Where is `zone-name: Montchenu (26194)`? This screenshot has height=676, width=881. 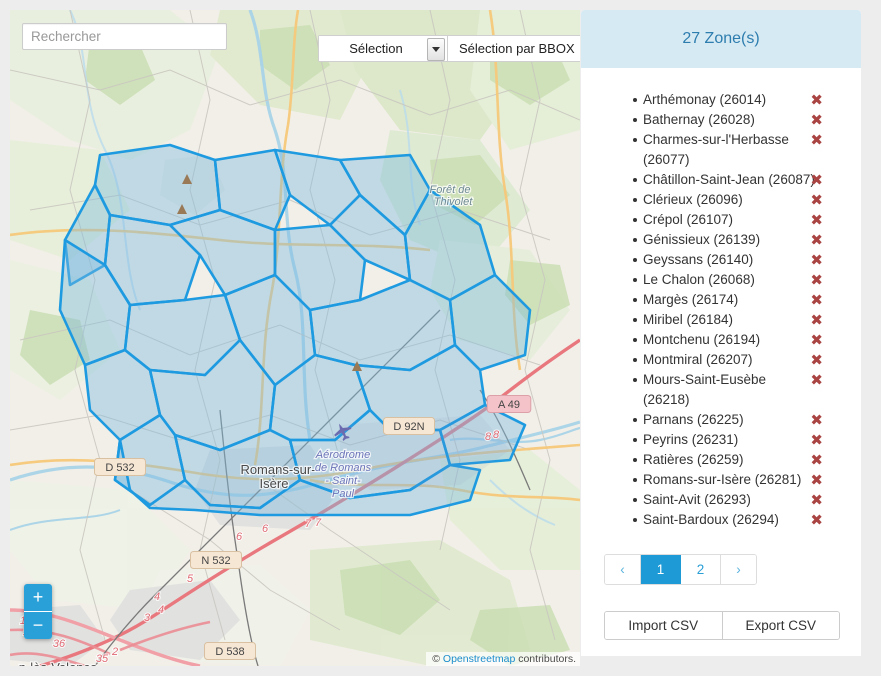 zone-name: Montchenu (26194) is located at coordinates (702, 339).